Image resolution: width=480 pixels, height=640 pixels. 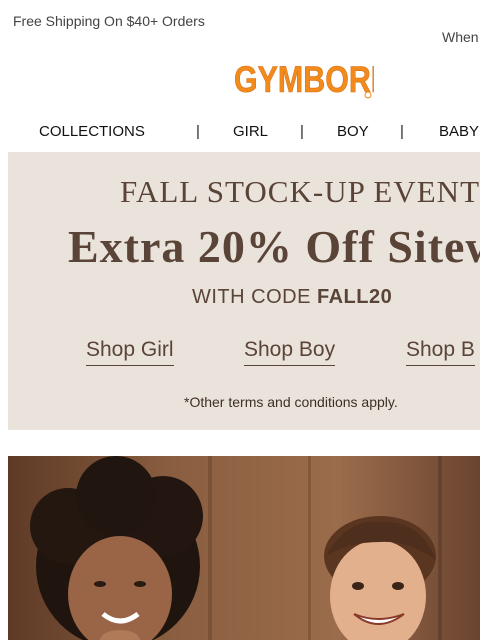 What do you see at coordinates (109, 21) in the screenshot?
I see `free-shipping-text: Free Shipping On $40+ Orders` at bounding box center [109, 21].